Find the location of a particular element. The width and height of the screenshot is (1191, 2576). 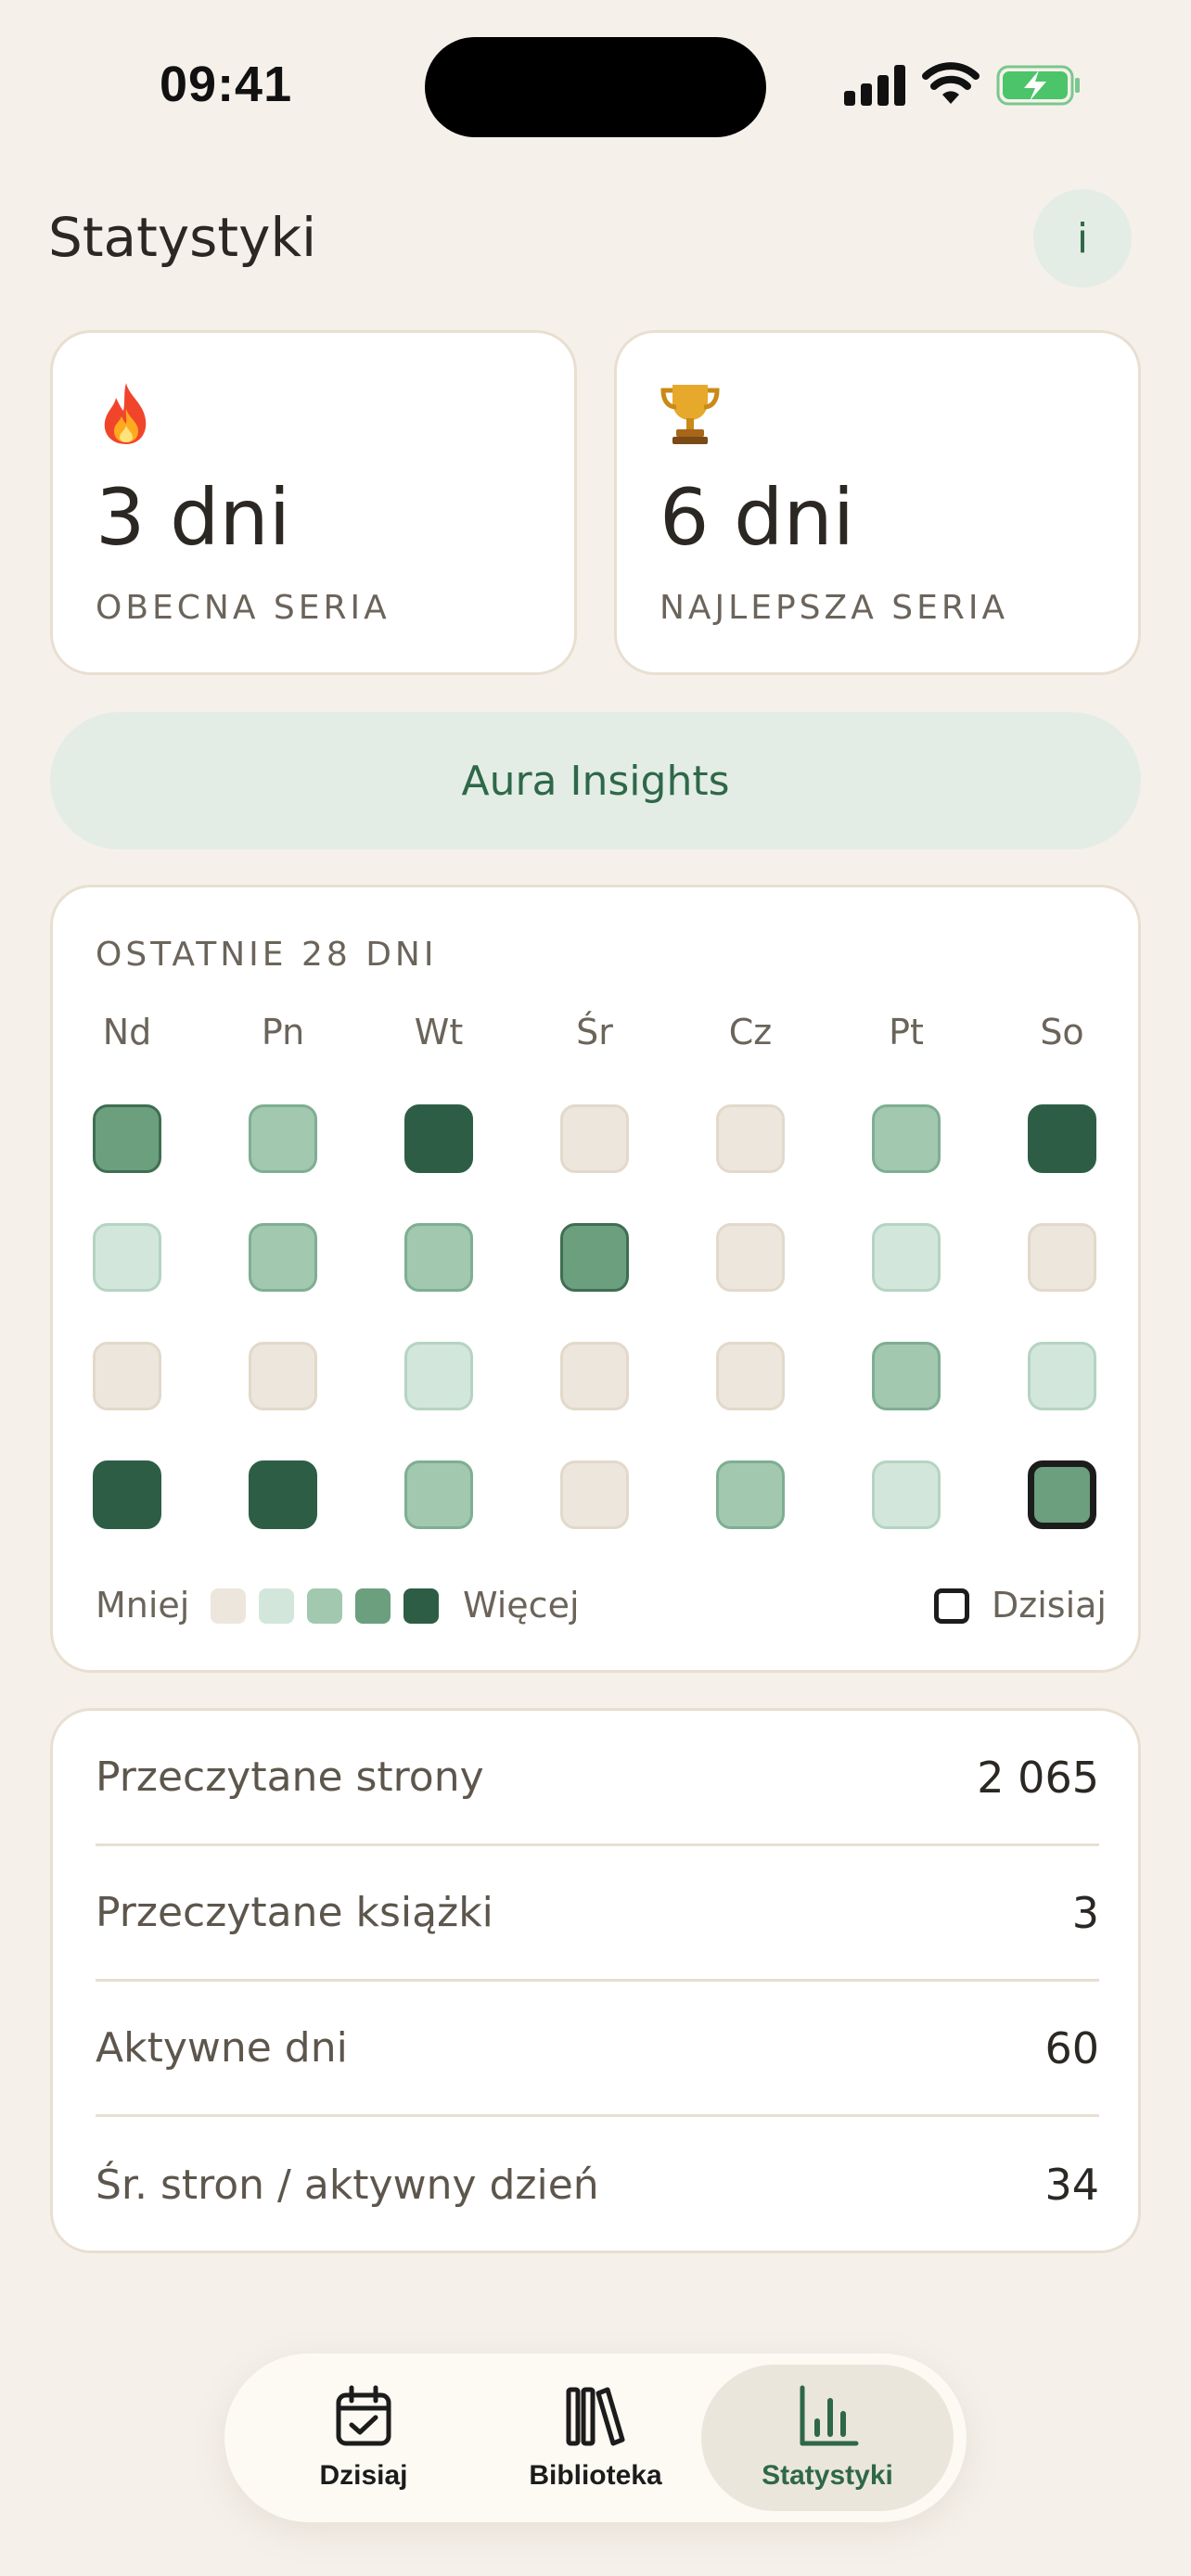

weekday-label: Nd is located at coordinates (127, 1032).